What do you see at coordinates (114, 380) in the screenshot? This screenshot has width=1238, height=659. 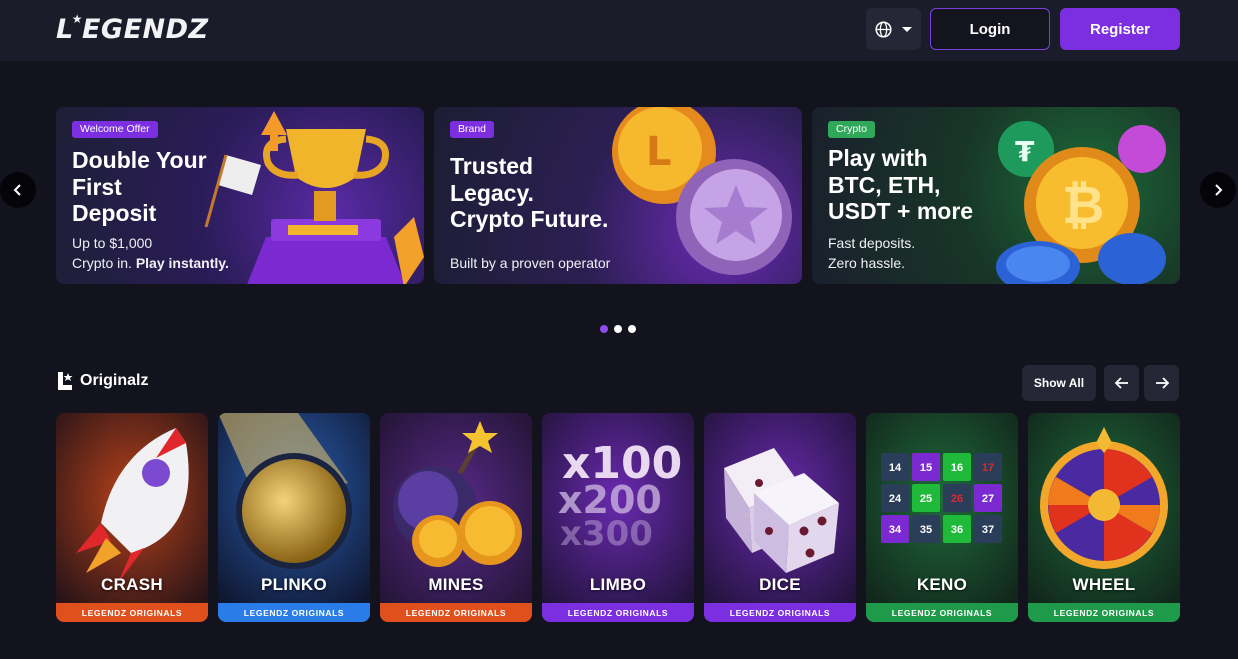 I see `section-title: Originalz` at bounding box center [114, 380].